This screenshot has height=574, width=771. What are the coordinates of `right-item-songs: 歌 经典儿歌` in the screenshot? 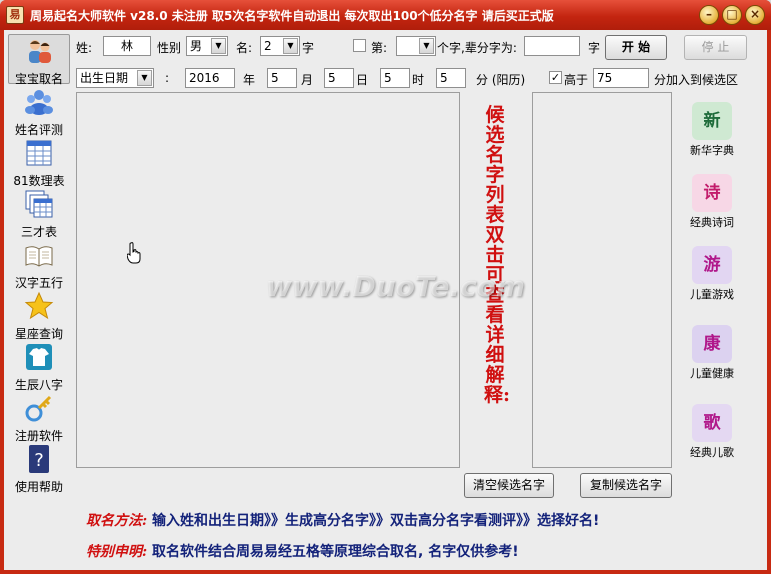 It's located at (712, 432).